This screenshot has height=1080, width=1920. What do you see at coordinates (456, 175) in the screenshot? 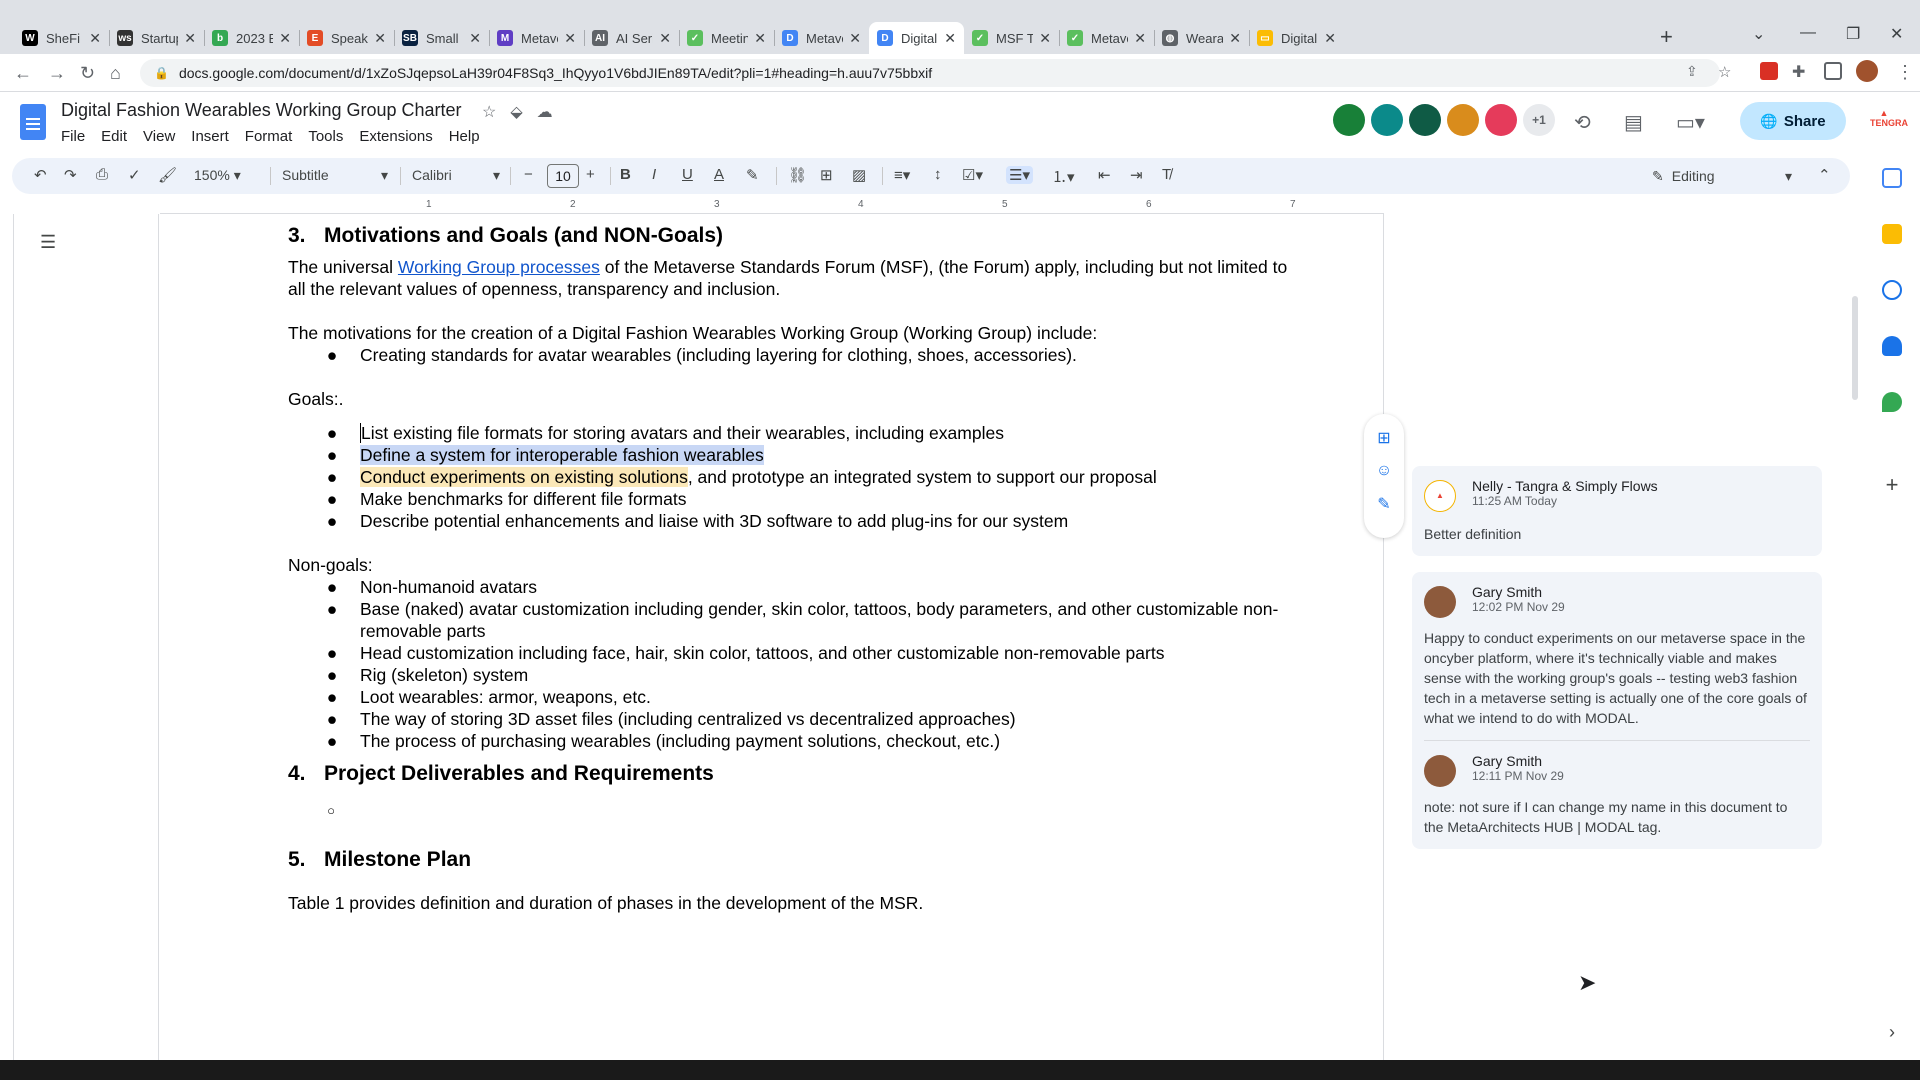
I see `font-select: Calibri ▾` at bounding box center [456, 175].